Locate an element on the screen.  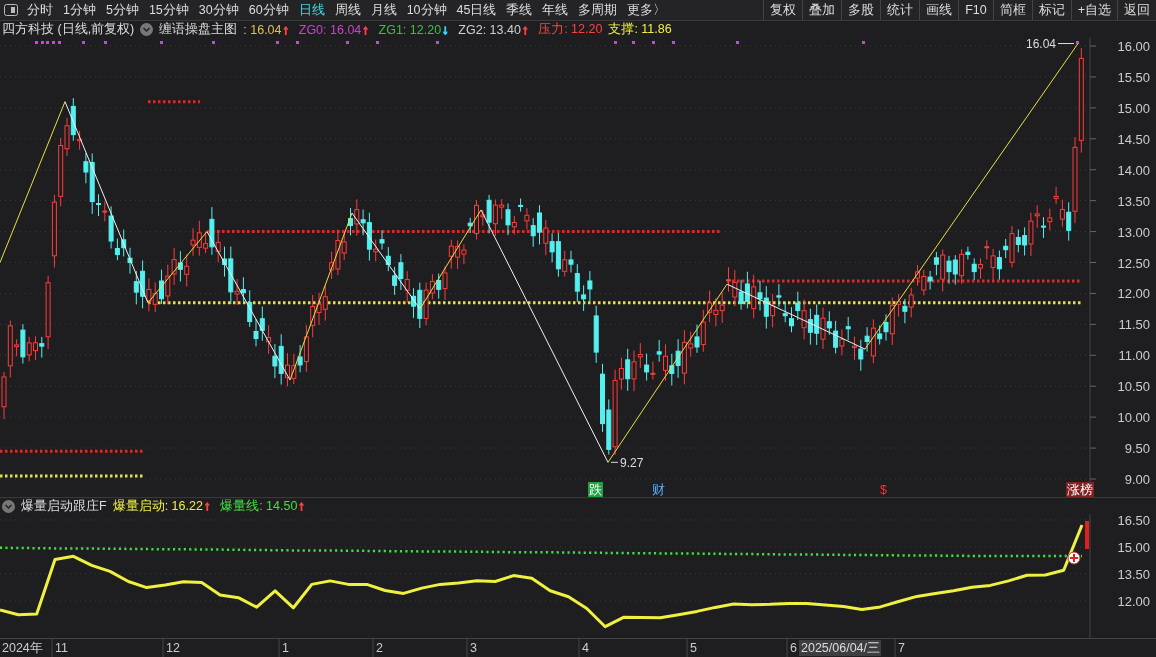
plus-circle-icon is located at coordinates (1074, 558).